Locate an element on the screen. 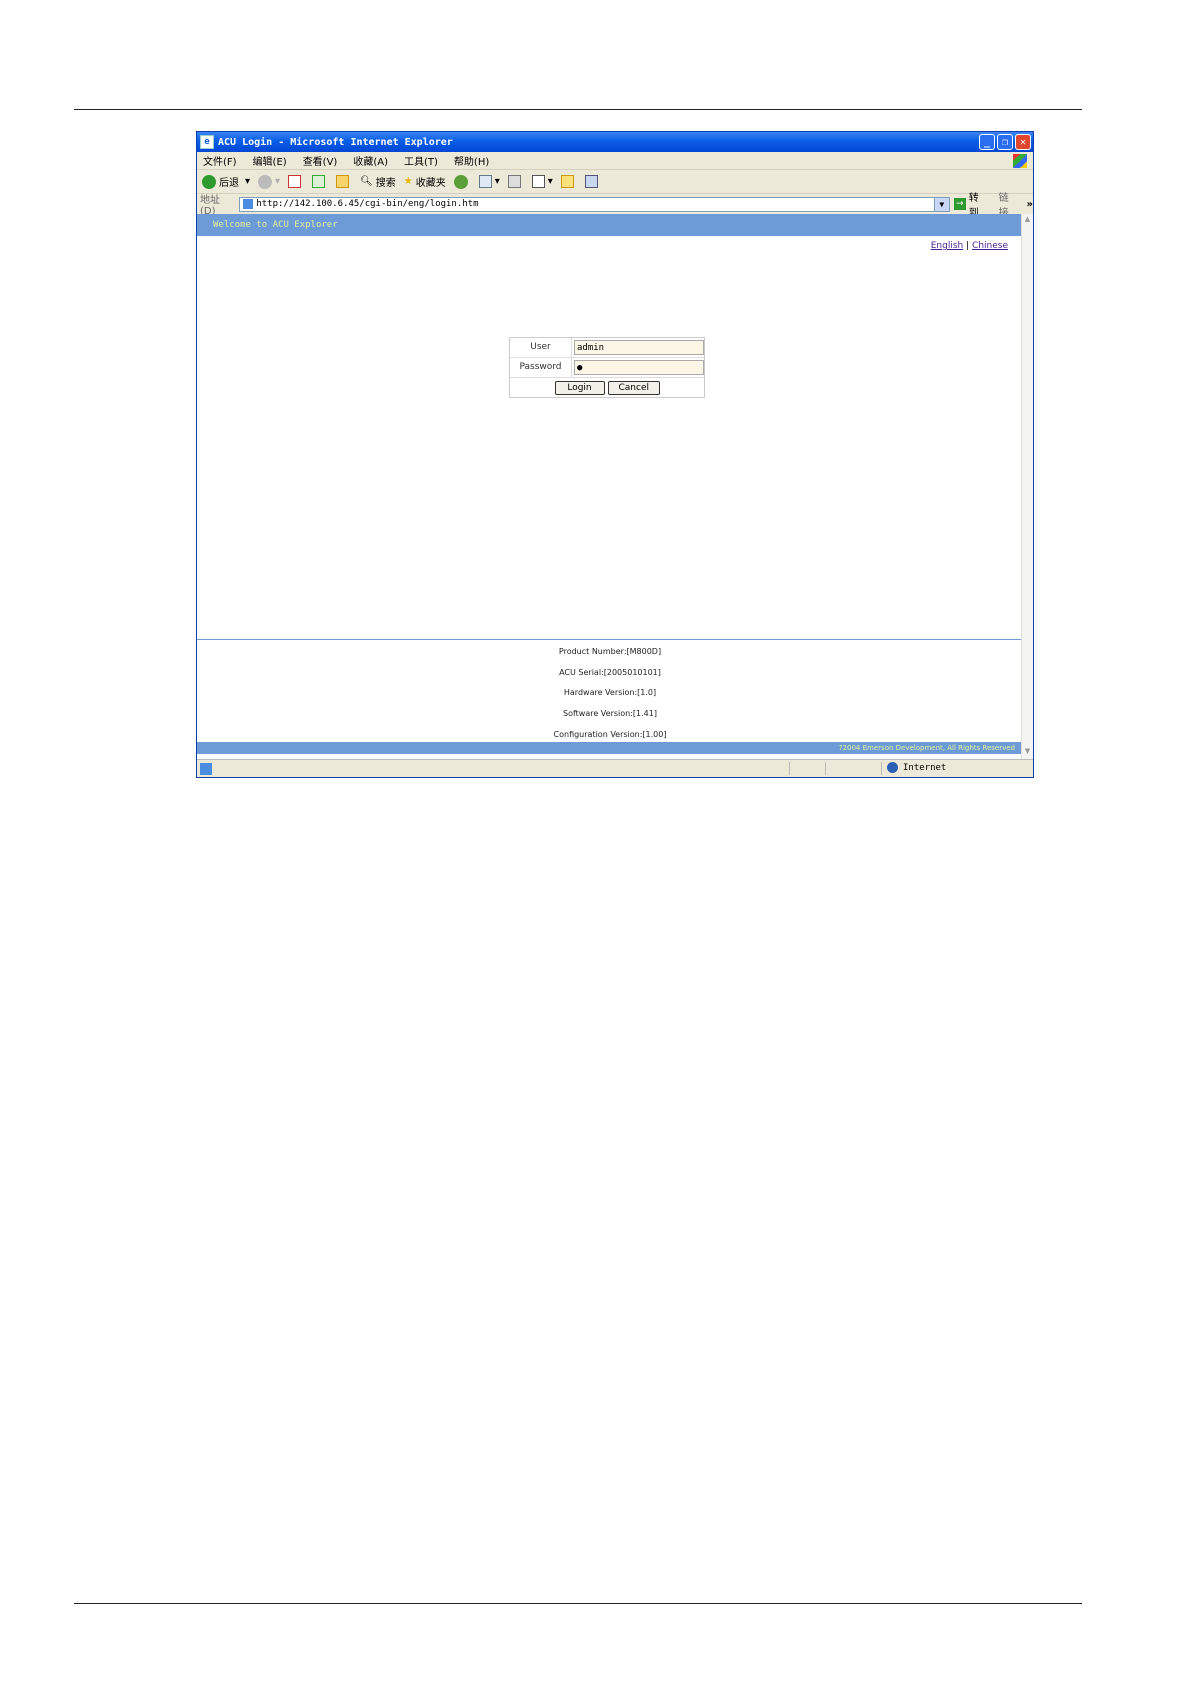 The height and width of the screenshot is (1684, 1190). history-icon is located at coordinates (460, 181).